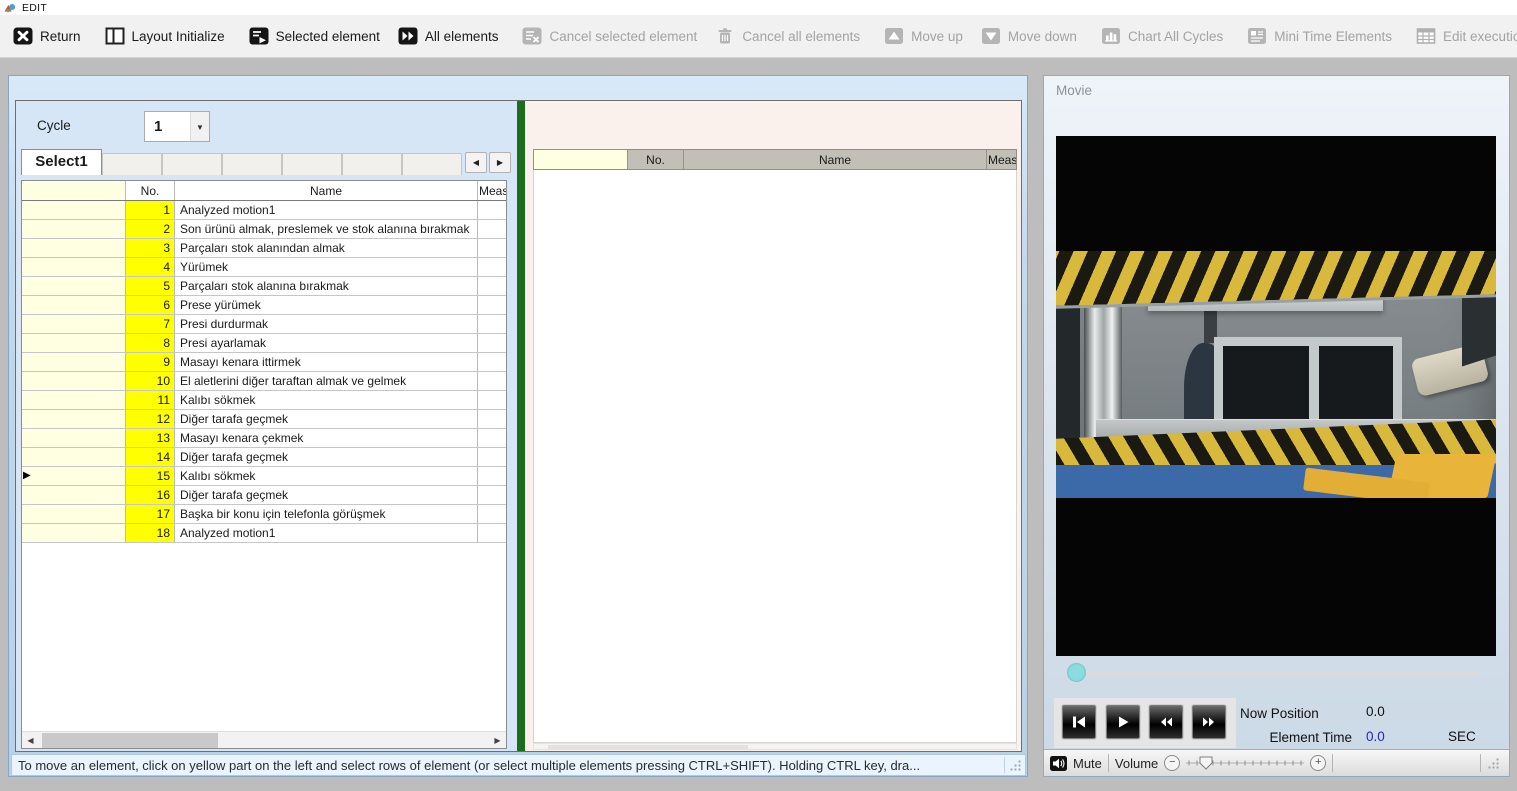 The width and height of the screenshot is (1517, 791). I want to click on tab-select1: Select1, so click(61, 162).